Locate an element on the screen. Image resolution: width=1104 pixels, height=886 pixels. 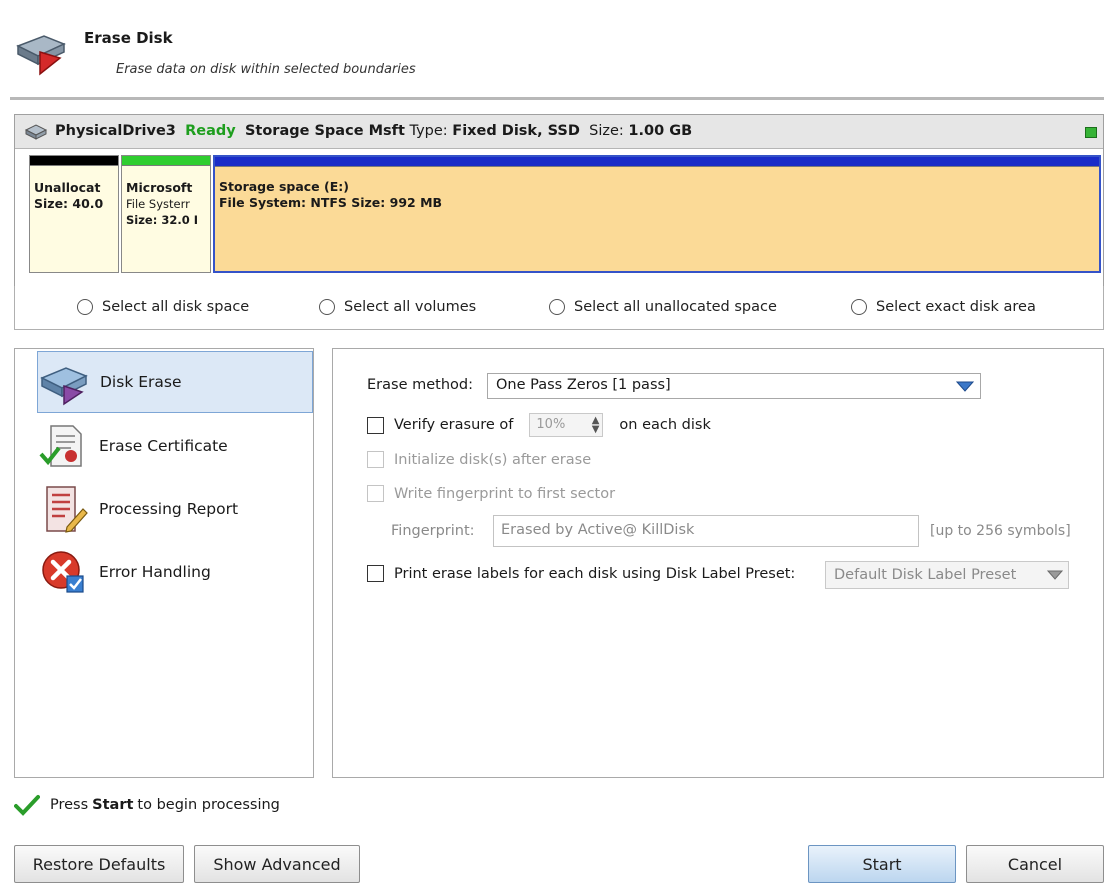
erase-disk-icon is located at coordinates (41, 55).